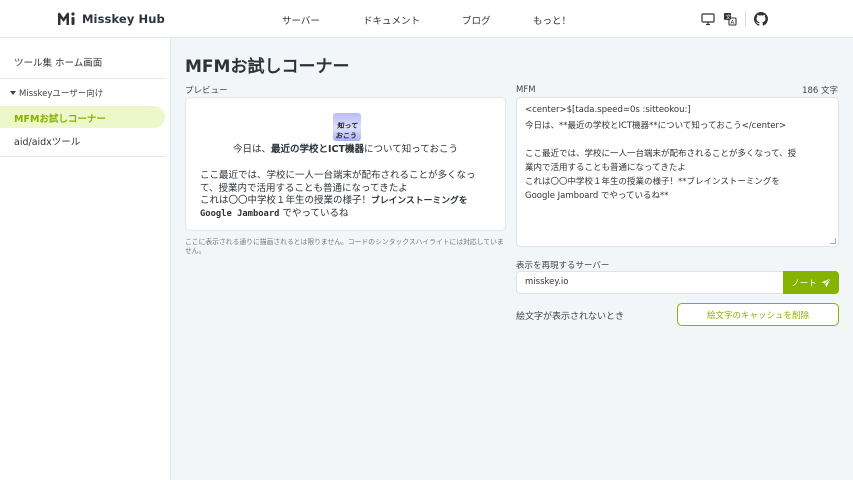  I want to click on page-title: MFMお試しコーナー, so click(267, 67).